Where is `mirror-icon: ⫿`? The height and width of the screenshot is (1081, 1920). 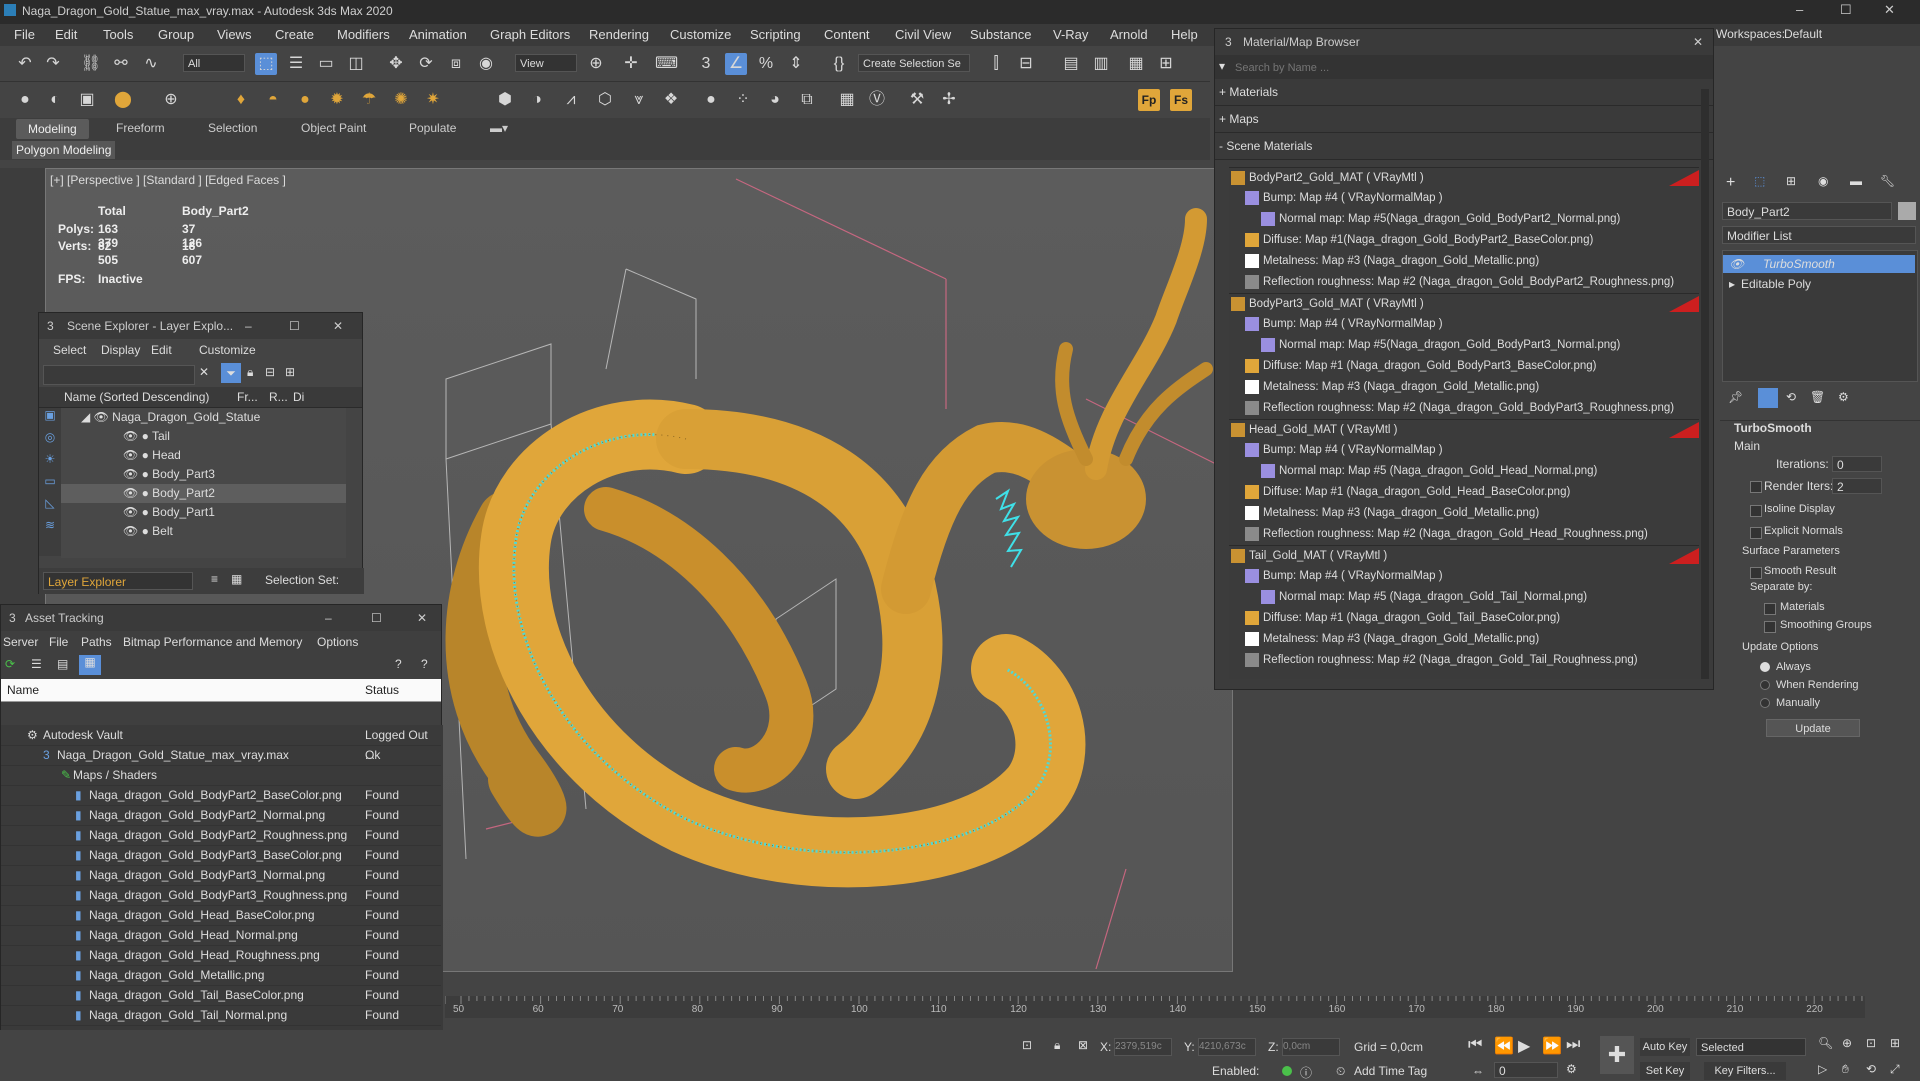
mirror-icon: ⫿ is located at coordinates (996, 64).